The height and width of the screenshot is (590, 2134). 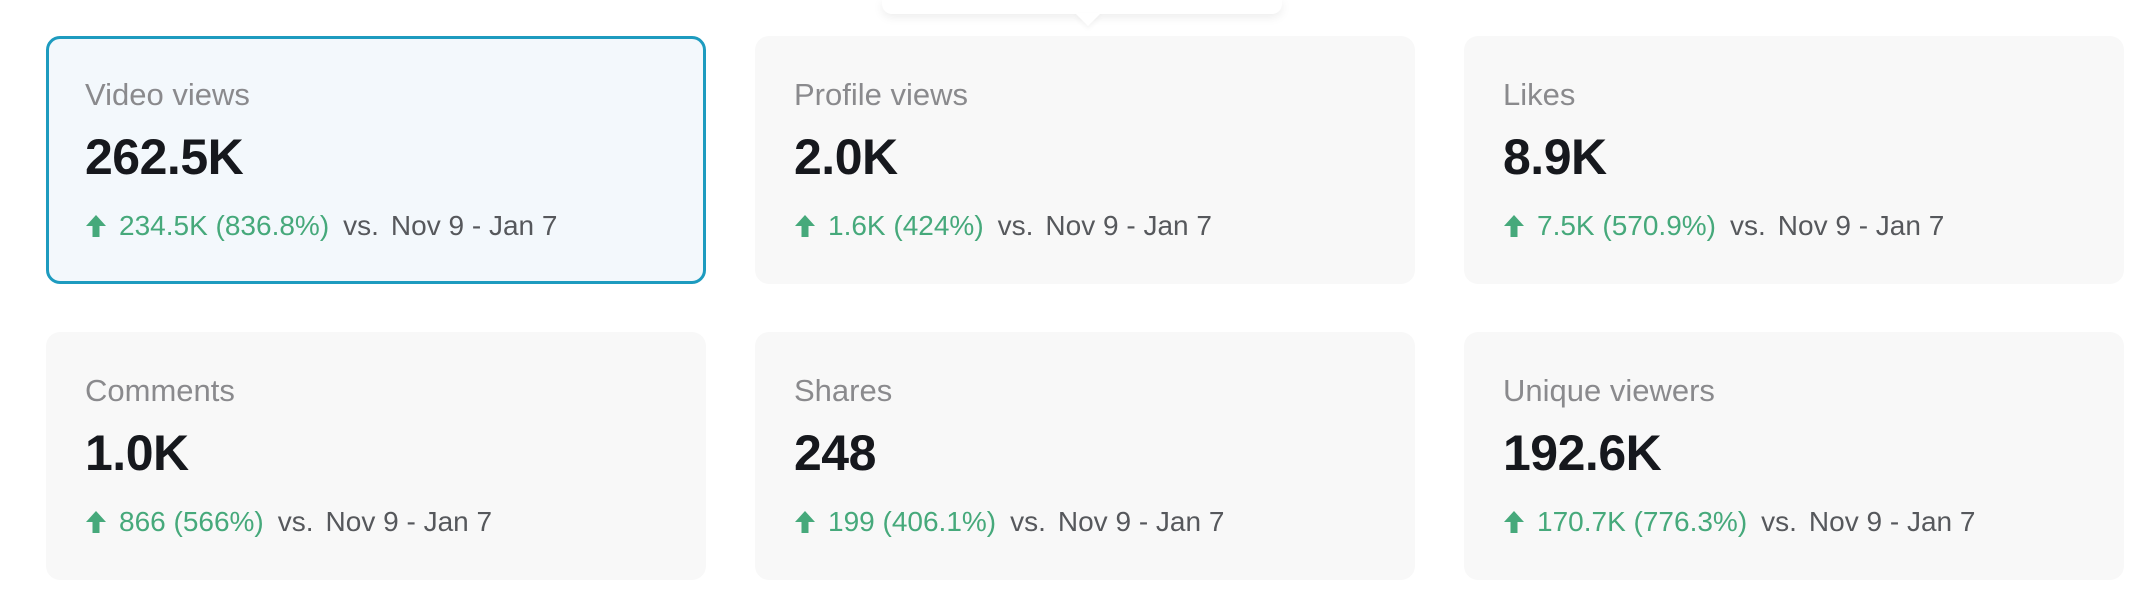 I want to click on metric-label: Shares, so click(x=843, y=390).